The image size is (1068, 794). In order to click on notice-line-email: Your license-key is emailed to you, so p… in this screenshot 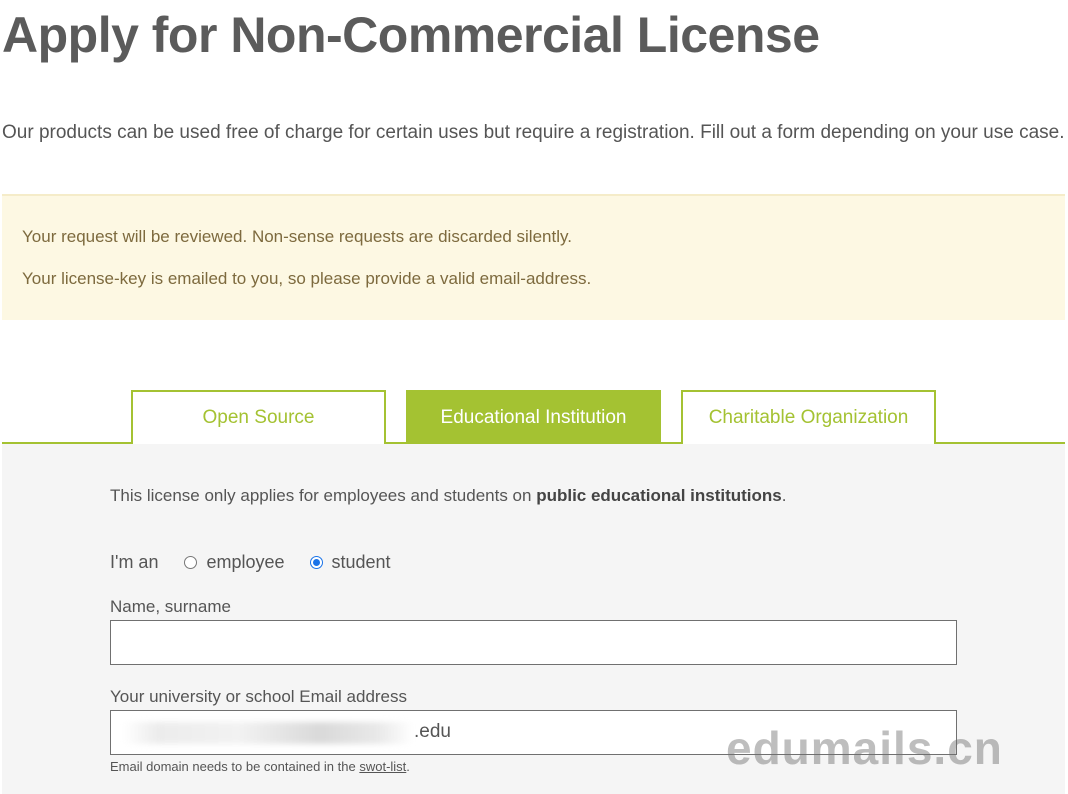, I will do `click(307, 278)`.